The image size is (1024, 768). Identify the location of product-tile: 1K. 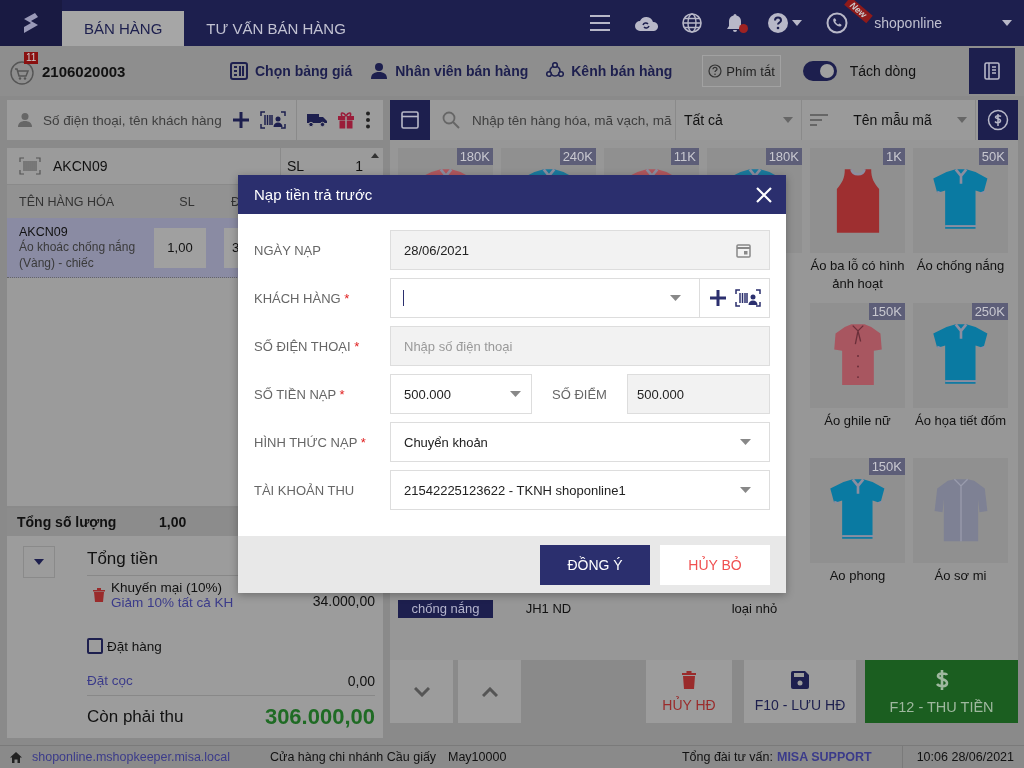
(857, 200).